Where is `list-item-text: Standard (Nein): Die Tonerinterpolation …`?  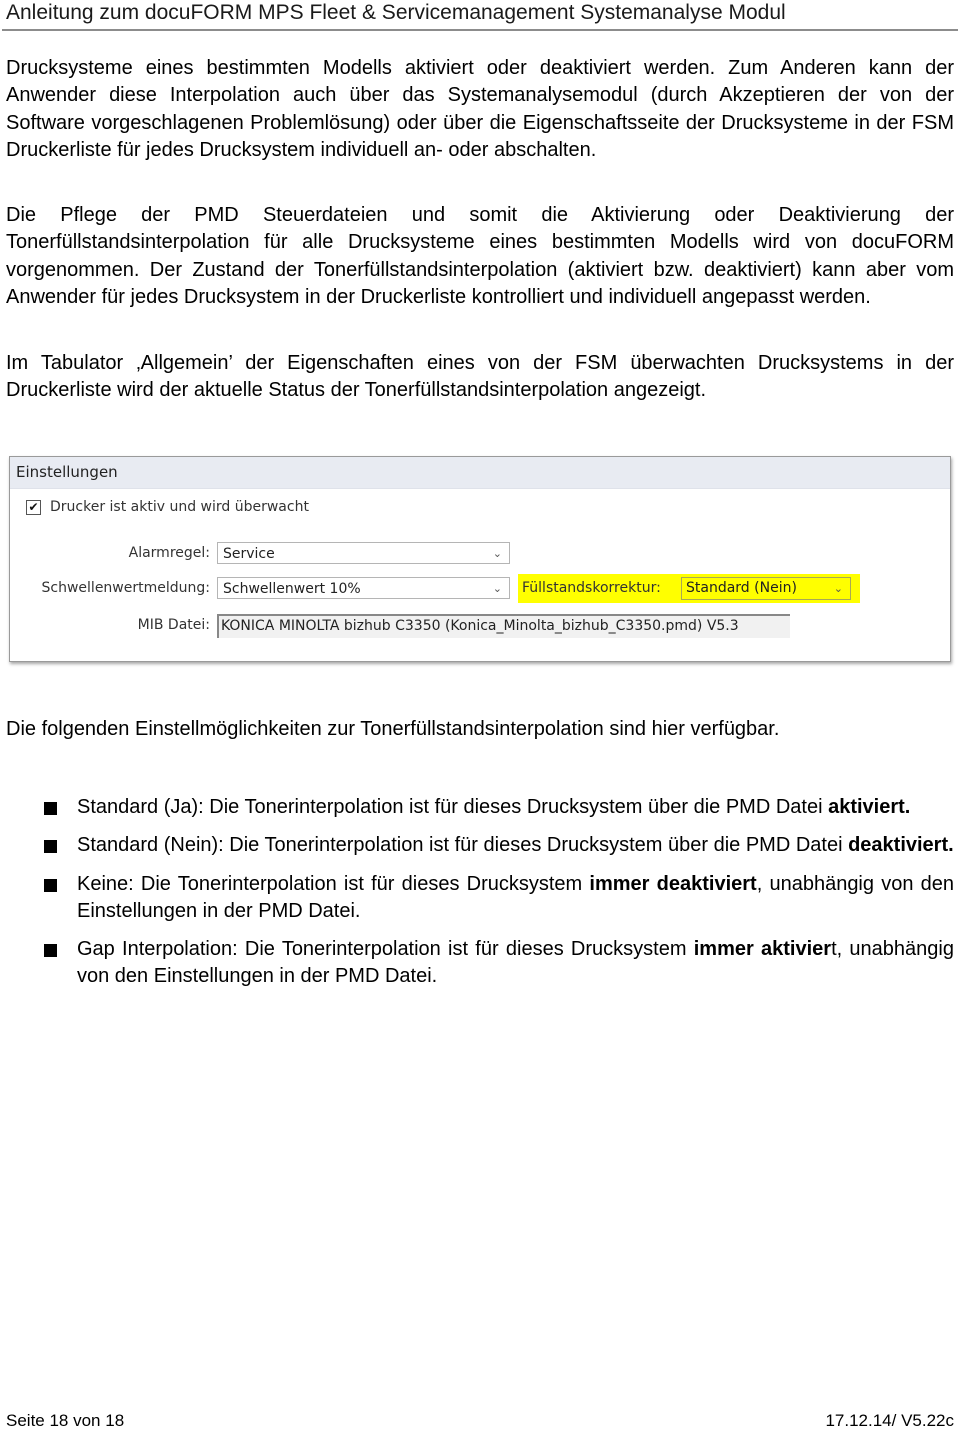
list-item-text: Standard (Nein): Die Tonerinterpolation … is located at coordinates (463, 845).